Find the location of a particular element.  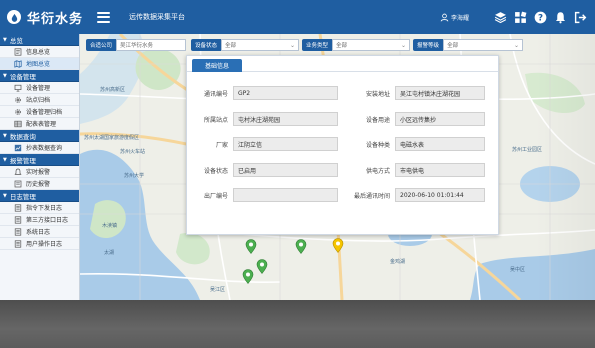

map-label: 苏州高新区 is located at coordinates (113, 90).